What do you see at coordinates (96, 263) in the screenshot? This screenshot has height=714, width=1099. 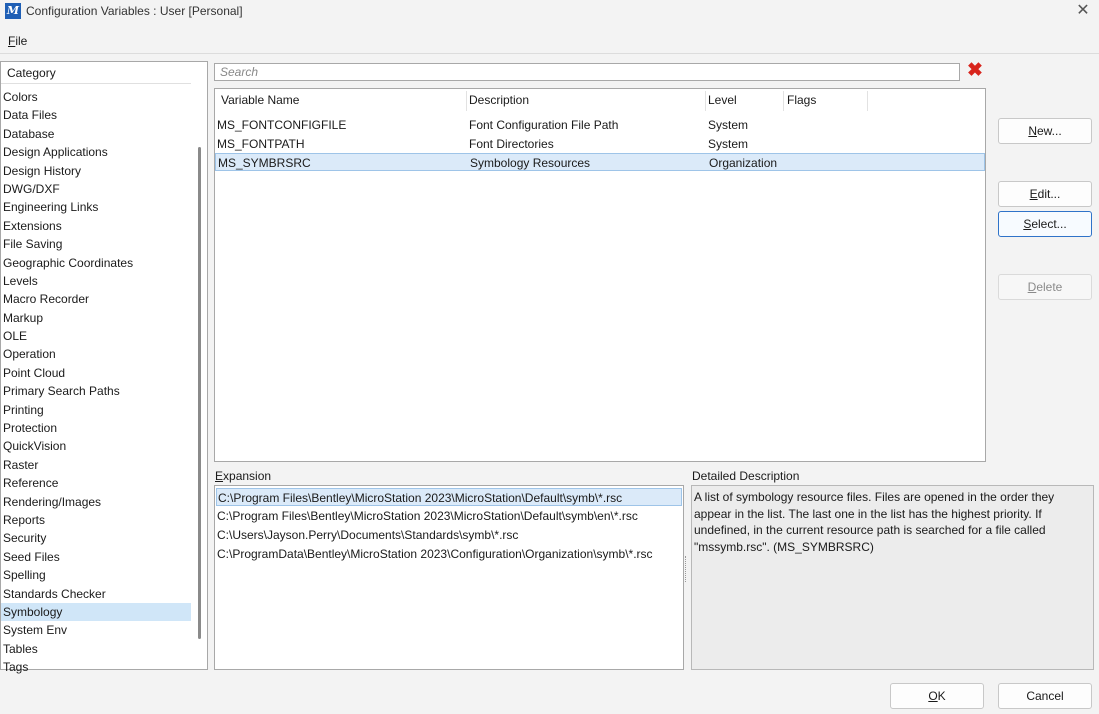 I see `category-item: Geographic Coordinates` at bounding box center [96, 263].